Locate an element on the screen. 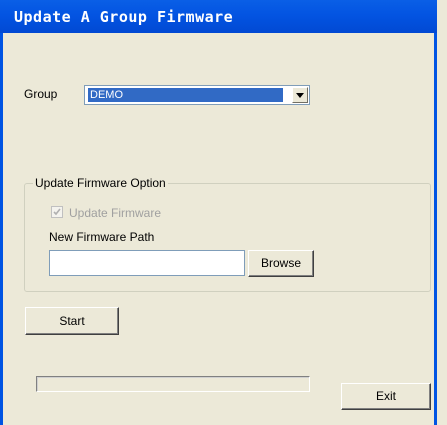 The height and width of the screenshot is (425, 447). group-select: DEMO is located at coordinates (197, 95).